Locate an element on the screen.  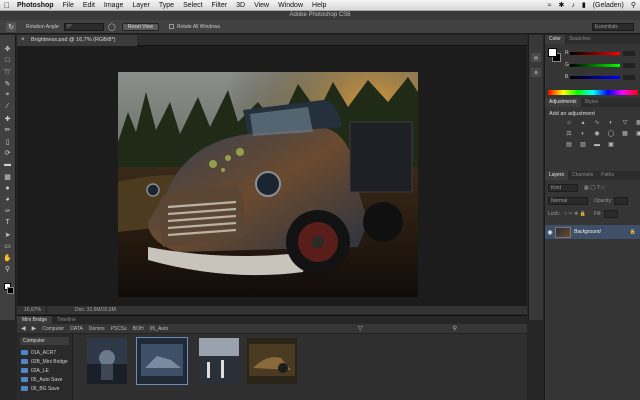
menu-filter: Filter is located at coordinates (220, 5).